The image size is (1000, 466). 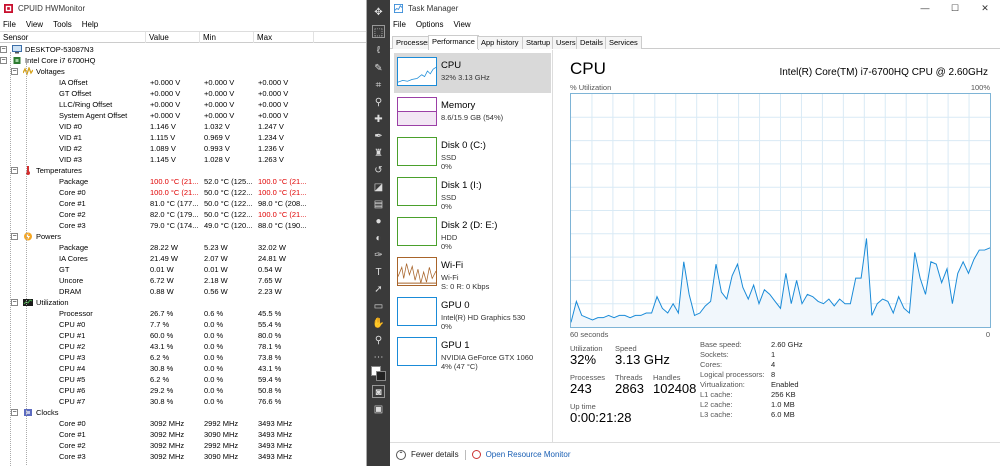 What do you see at coordinates (378, 357) in the screenshot?
I see `more-tools-icon: ⋯` at bounding box center [378, 357].